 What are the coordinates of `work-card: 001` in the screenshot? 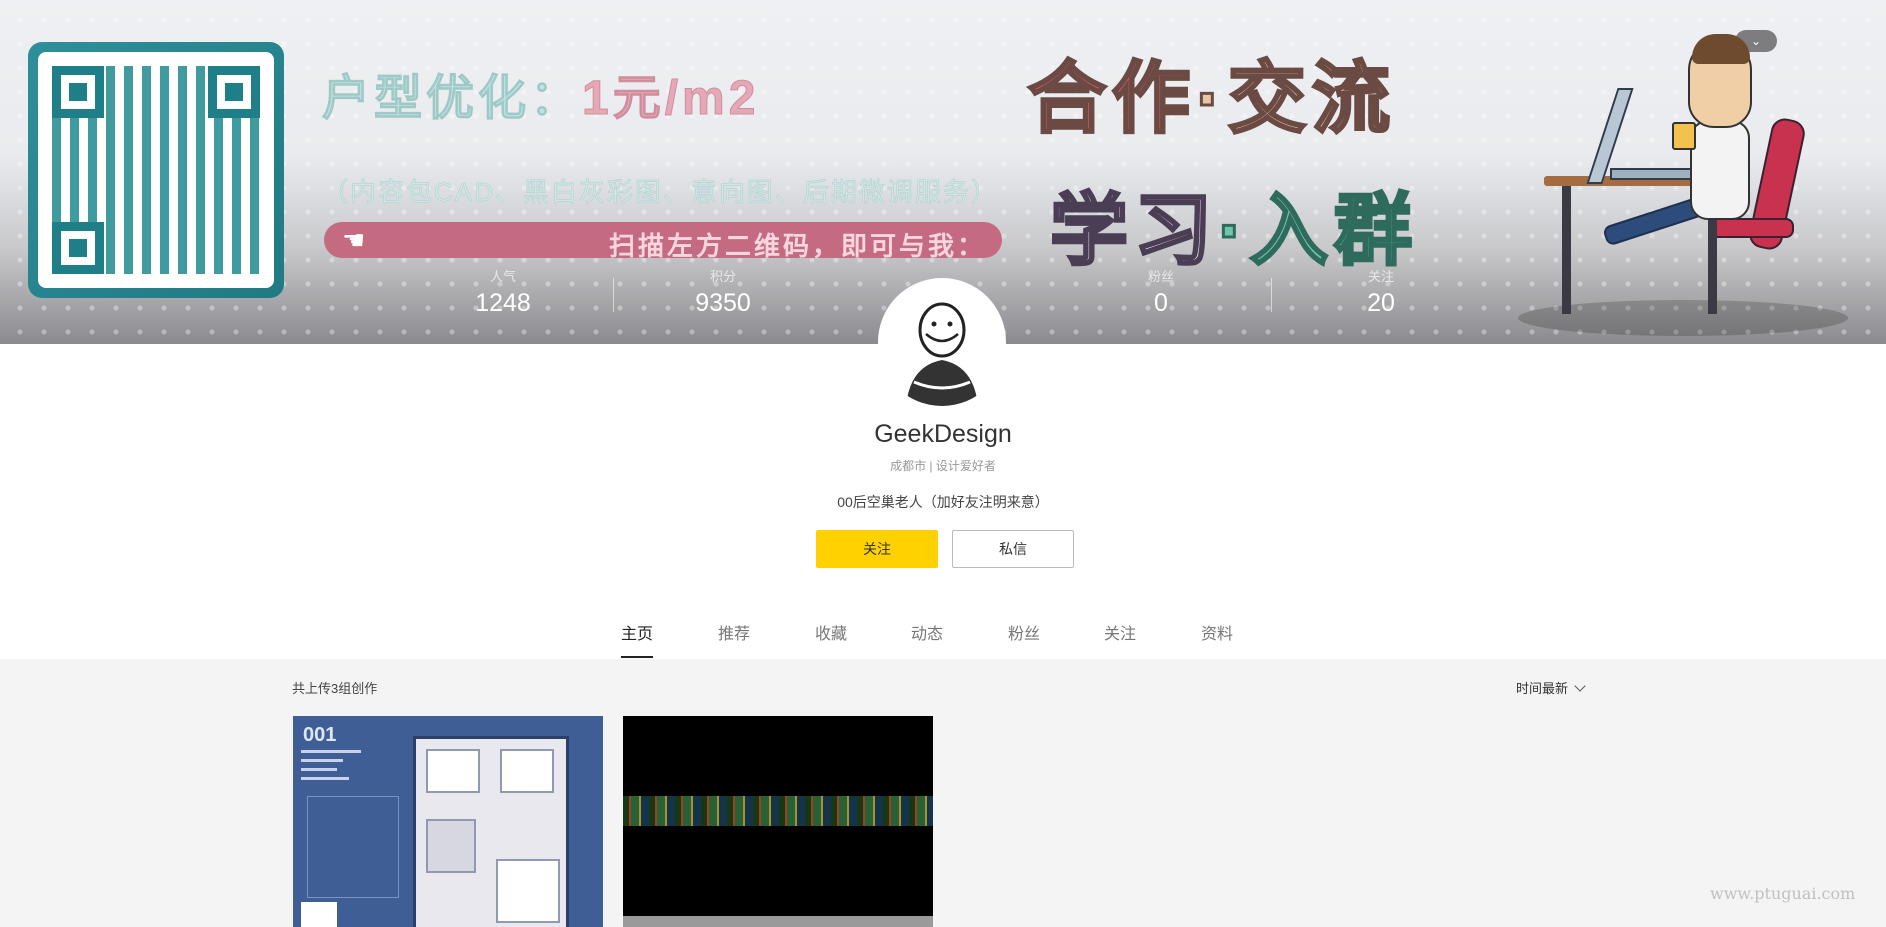 It's located at (448, 821).